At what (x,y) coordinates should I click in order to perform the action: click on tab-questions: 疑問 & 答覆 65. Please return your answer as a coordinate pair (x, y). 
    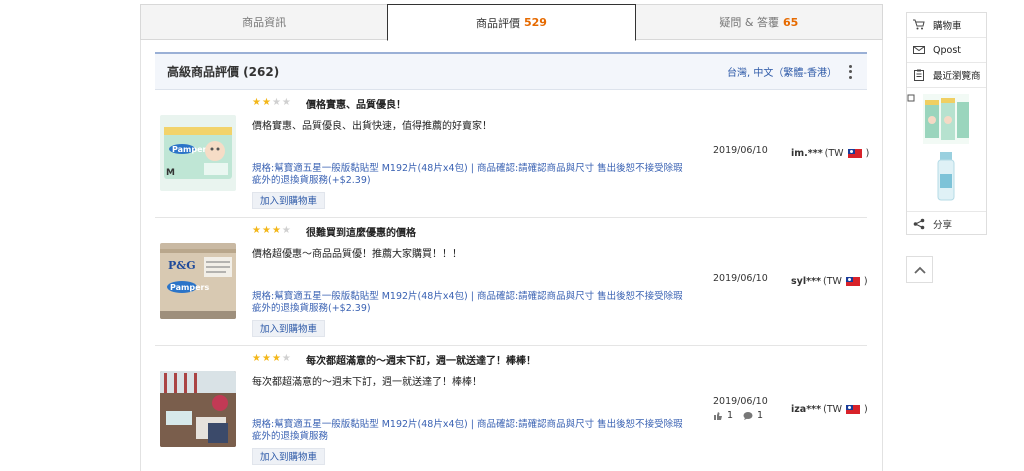
    Looking at the image, I should click on (758, 21).